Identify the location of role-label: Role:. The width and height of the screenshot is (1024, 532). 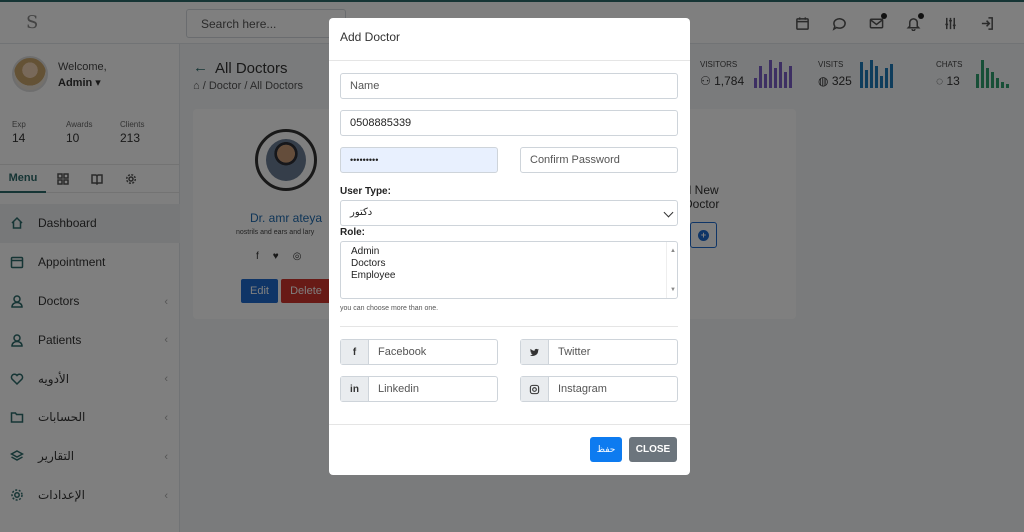
(352, 232).